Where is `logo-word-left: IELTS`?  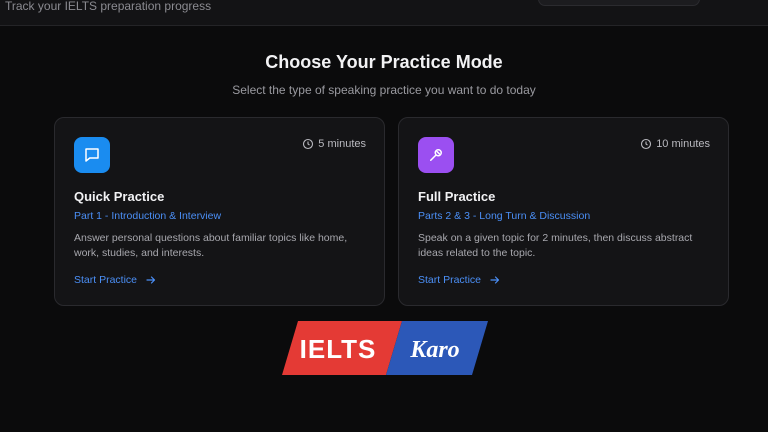
logo-word-left: IELTS is located at coordinates (338, 349).